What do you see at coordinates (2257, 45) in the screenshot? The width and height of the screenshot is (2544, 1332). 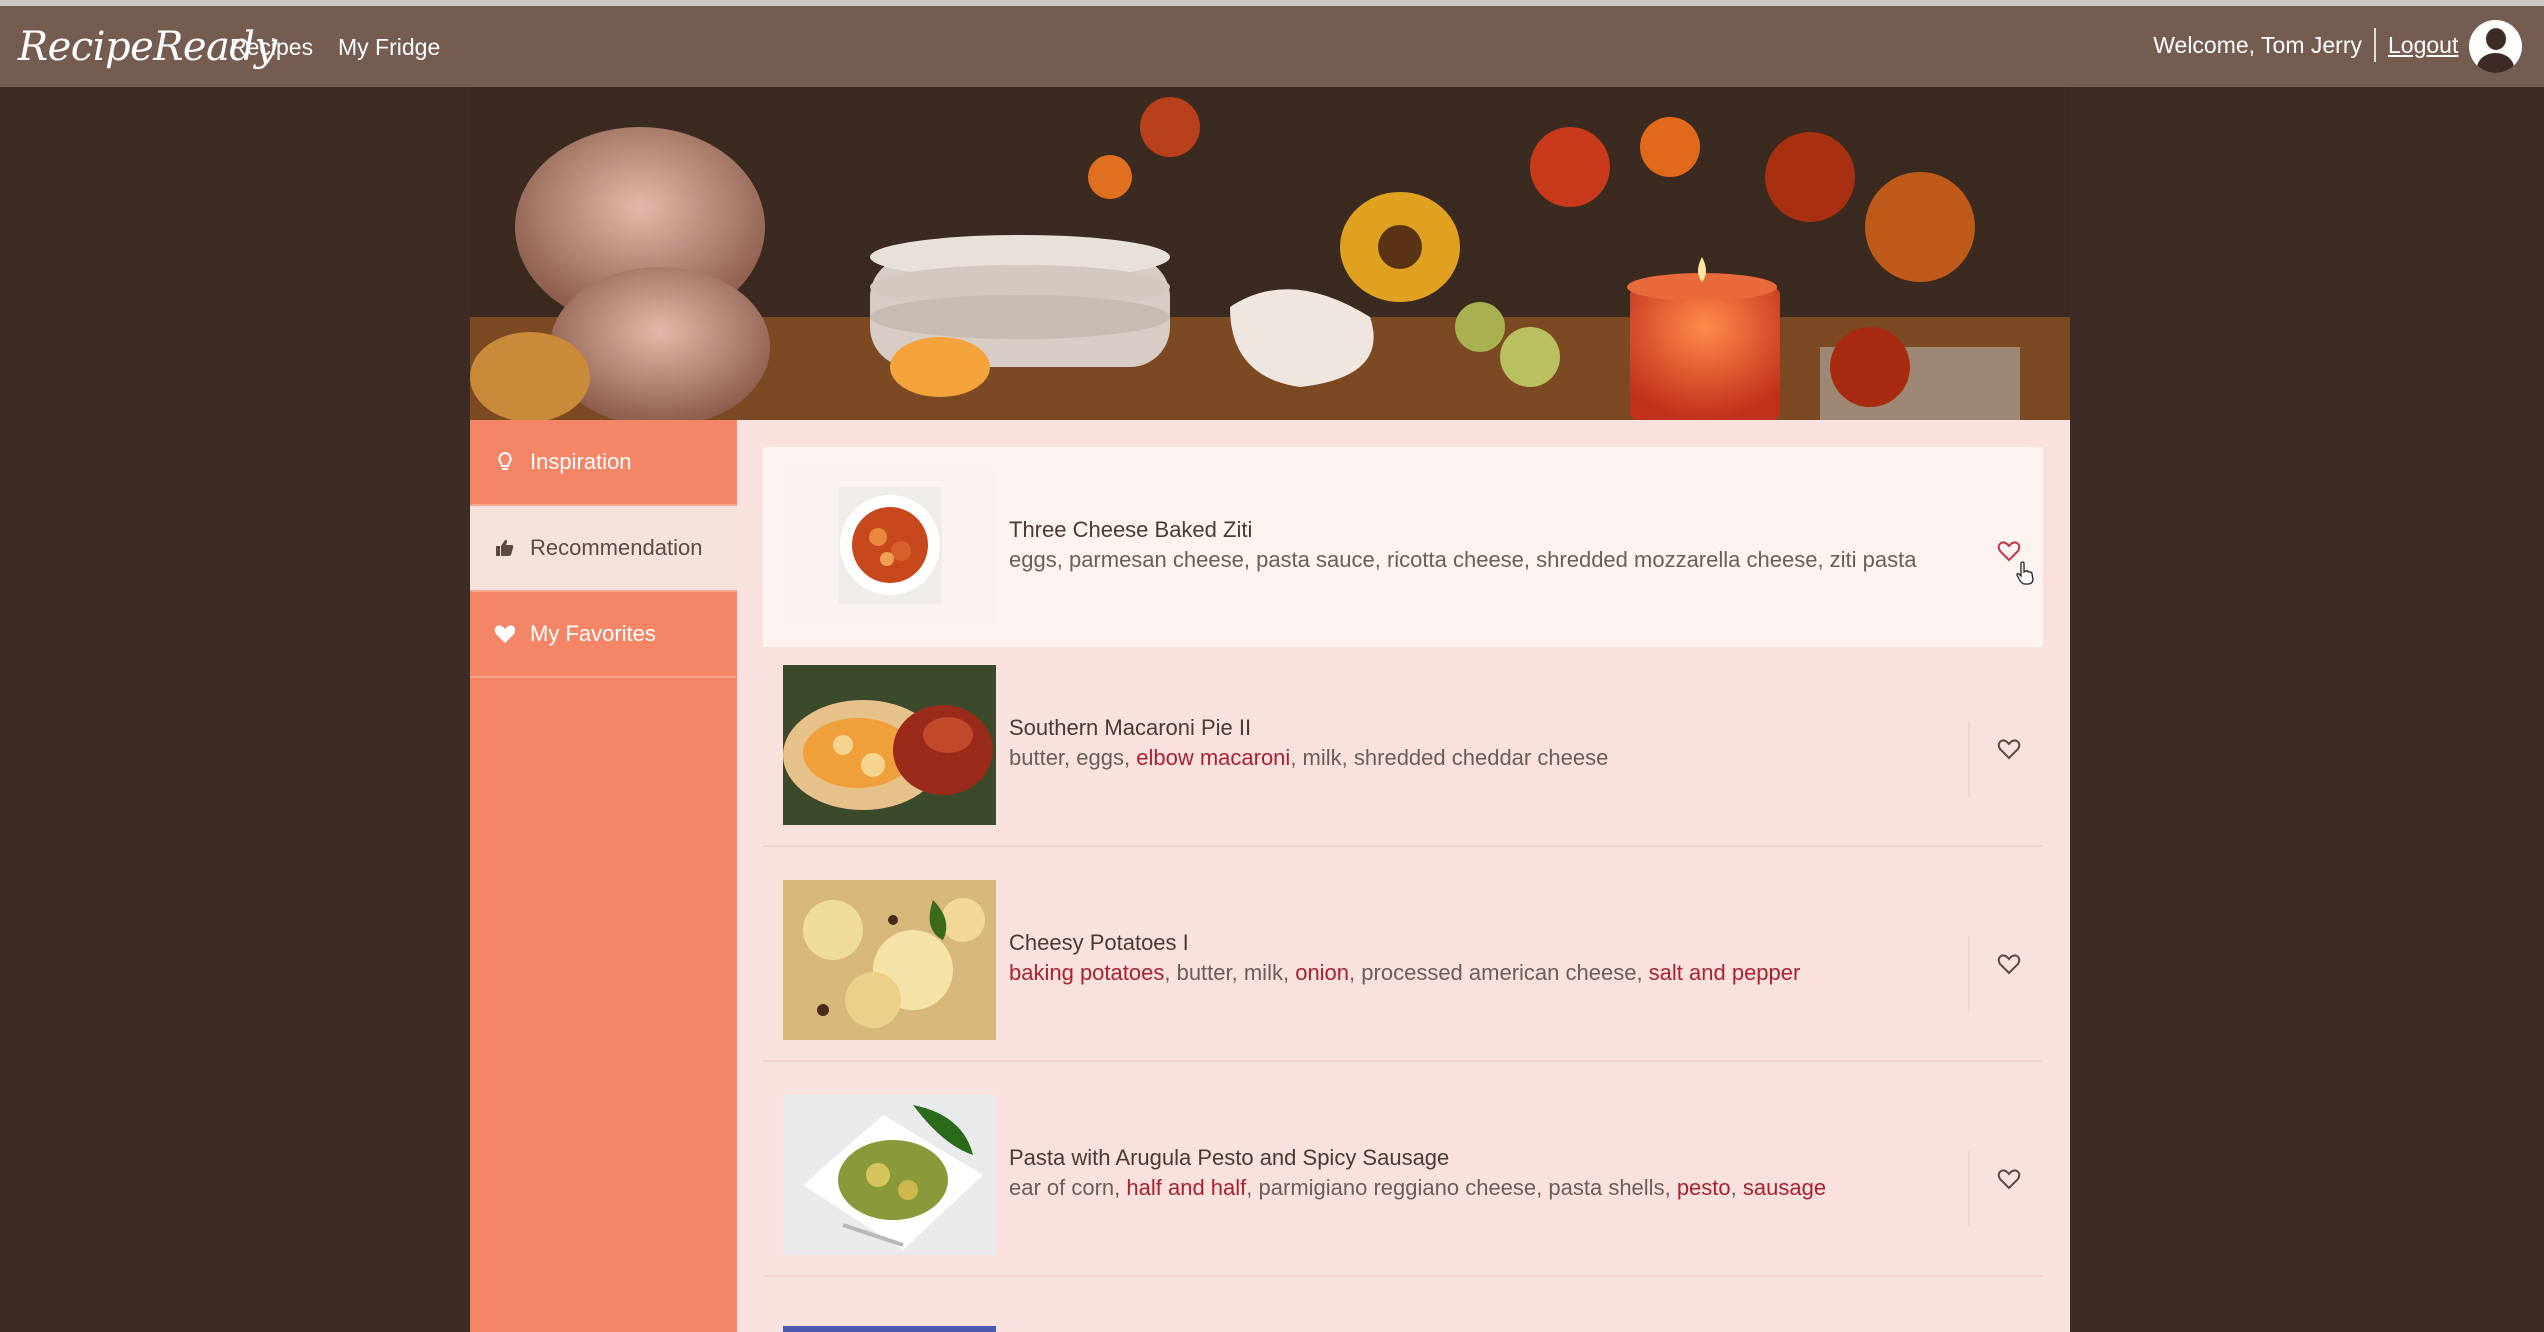 I see `welcome-text: Welcome, Tom Jerry` at bounding box center [2257, 45].